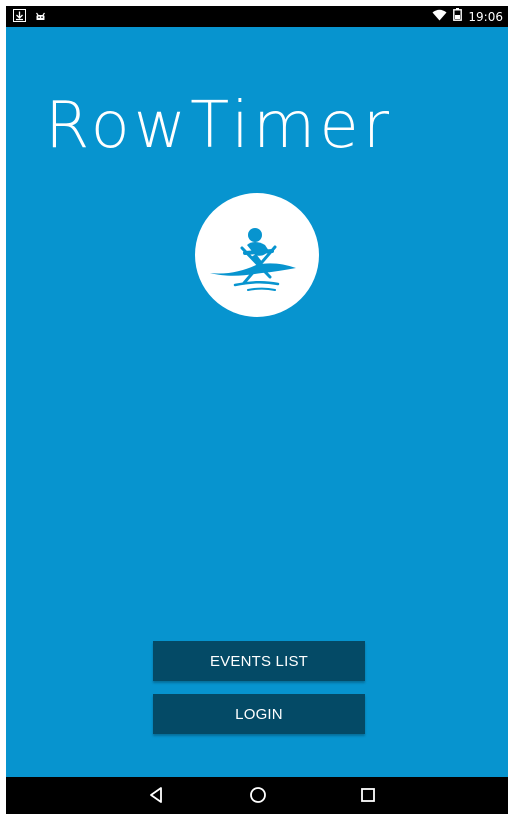 The image size is (509, 814). I want to click on status-right-icons: 19:06, so click(467, 17).